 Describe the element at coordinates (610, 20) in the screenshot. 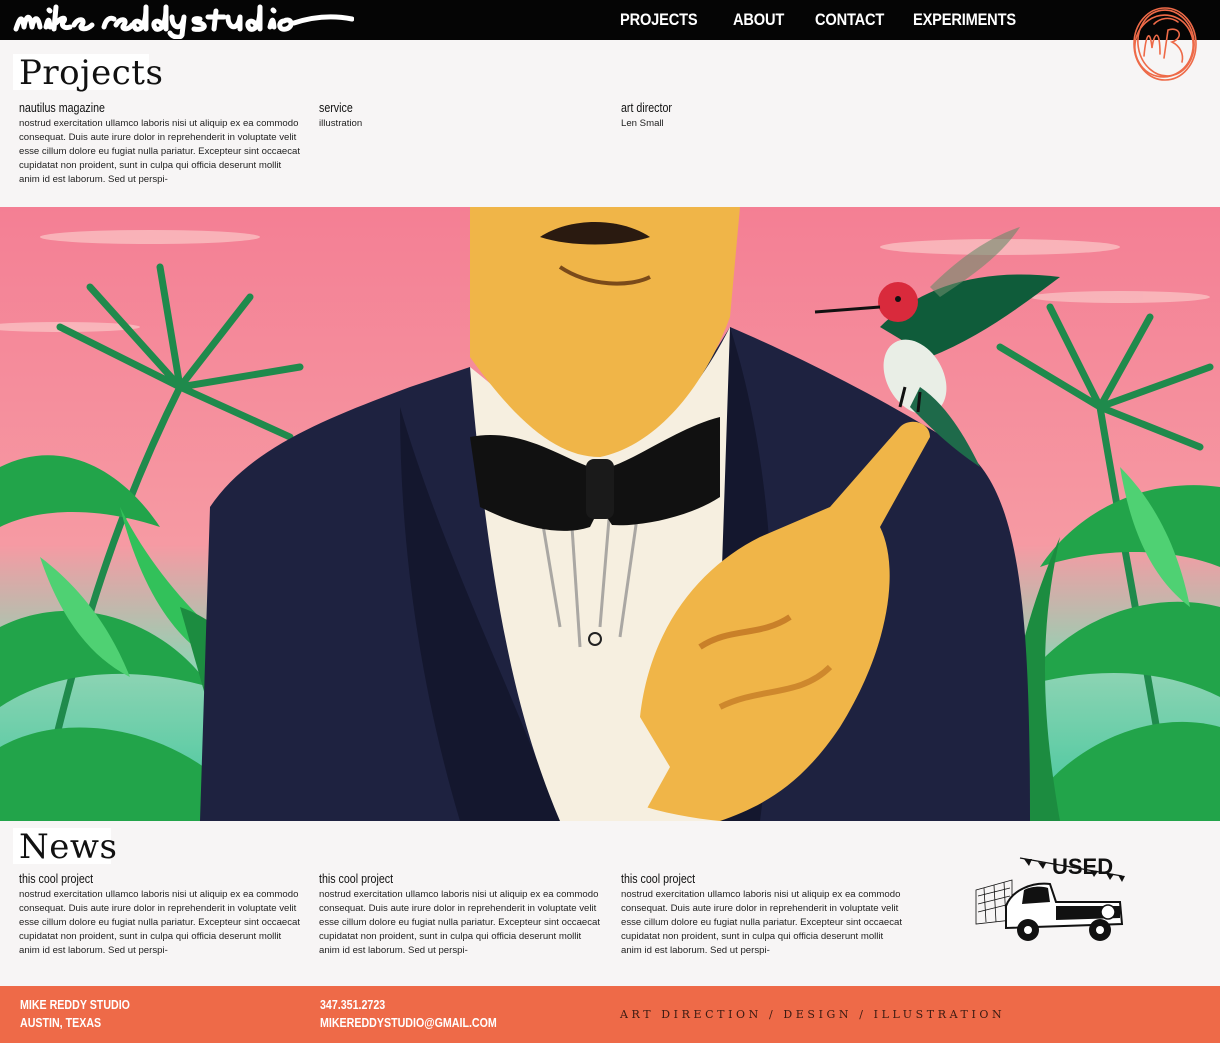

I see `top-navigation-bar: PROJECTS ABOUT CONTACT EXPERIMENTS` at that location.